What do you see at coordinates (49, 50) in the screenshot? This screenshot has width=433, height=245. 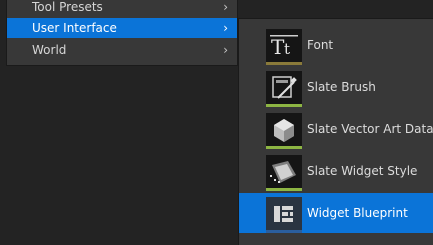 I see `menu-item-label: World` at bounding box center [49, 50].